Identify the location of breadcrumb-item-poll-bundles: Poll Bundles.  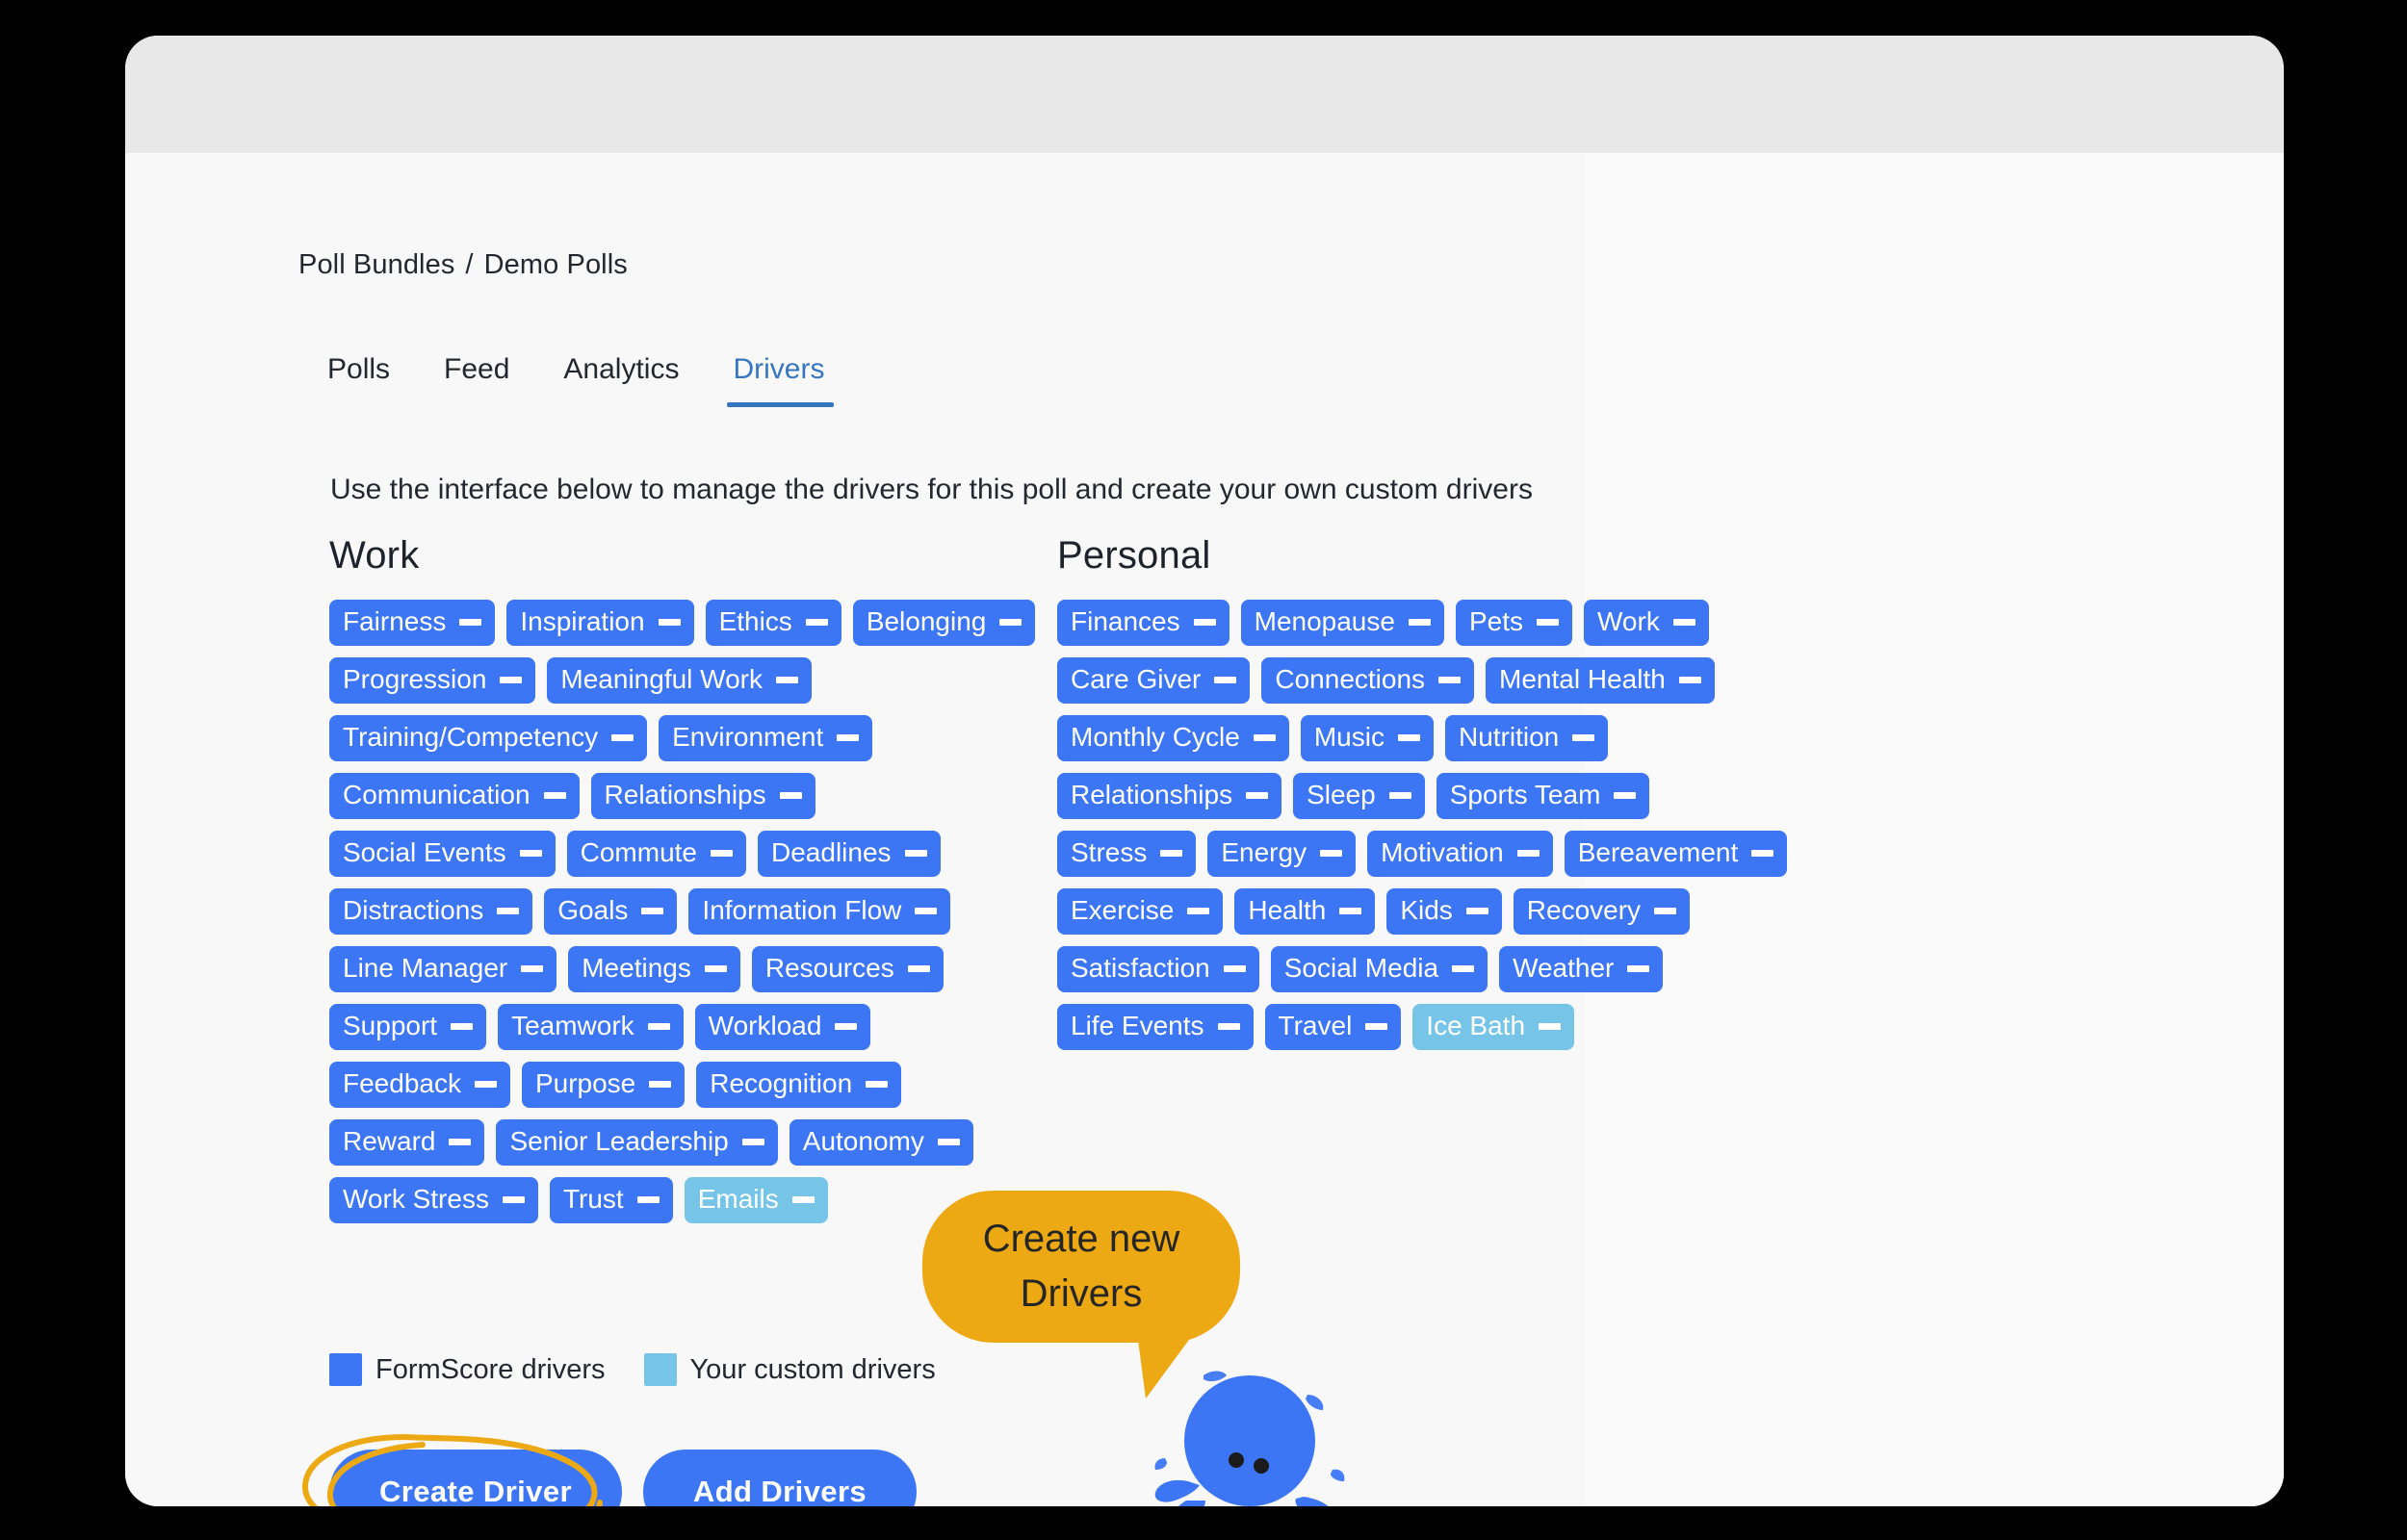
(376, 264).